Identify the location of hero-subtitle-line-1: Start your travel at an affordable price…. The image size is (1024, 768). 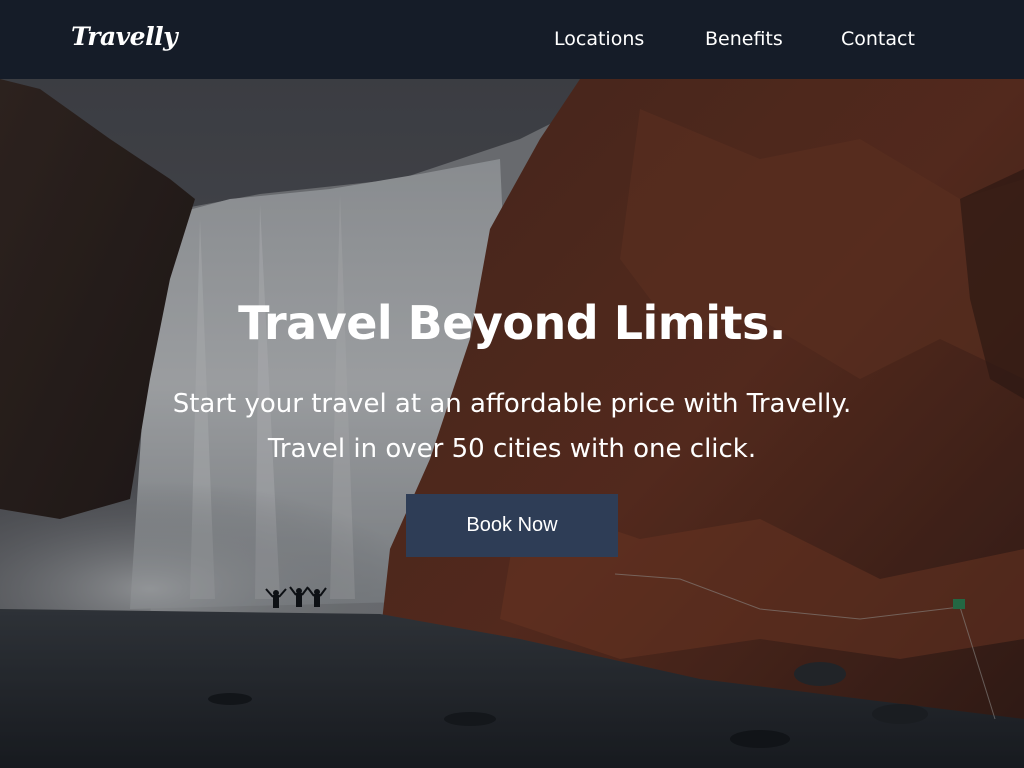
(512, 404).